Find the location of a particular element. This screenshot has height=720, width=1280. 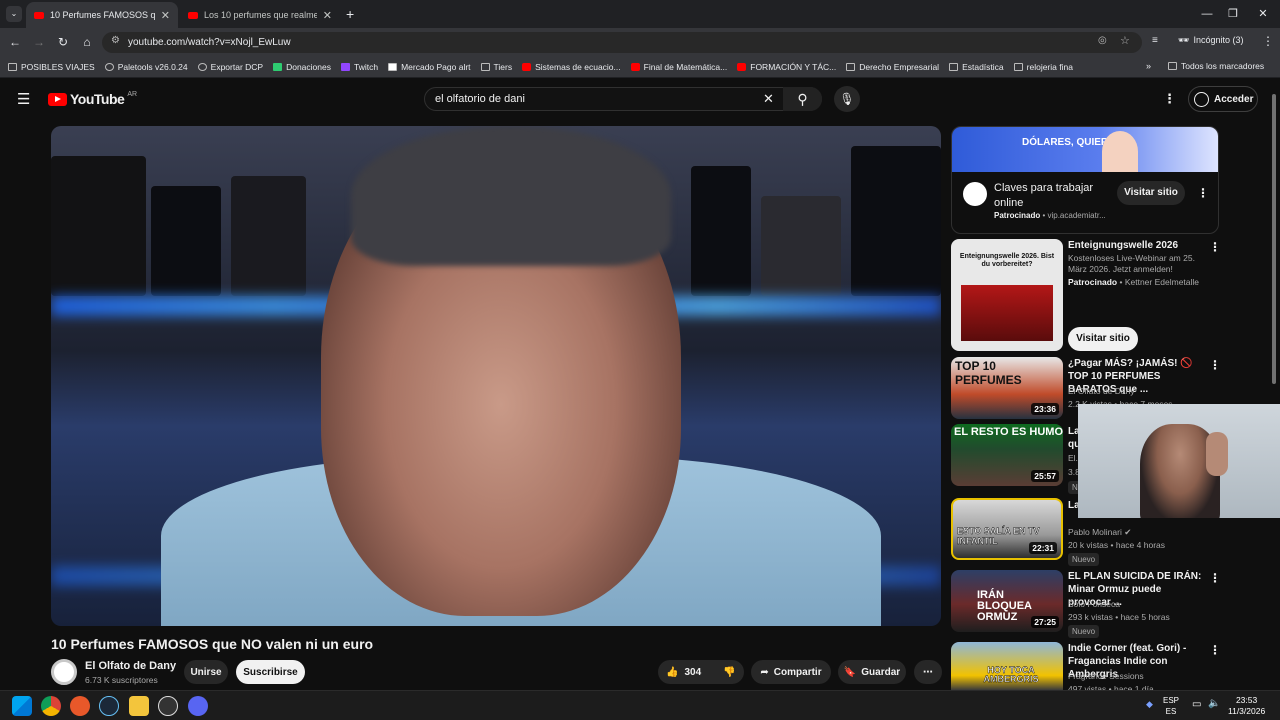

home-icon: ⌂ is located at coordinates (87, 42).